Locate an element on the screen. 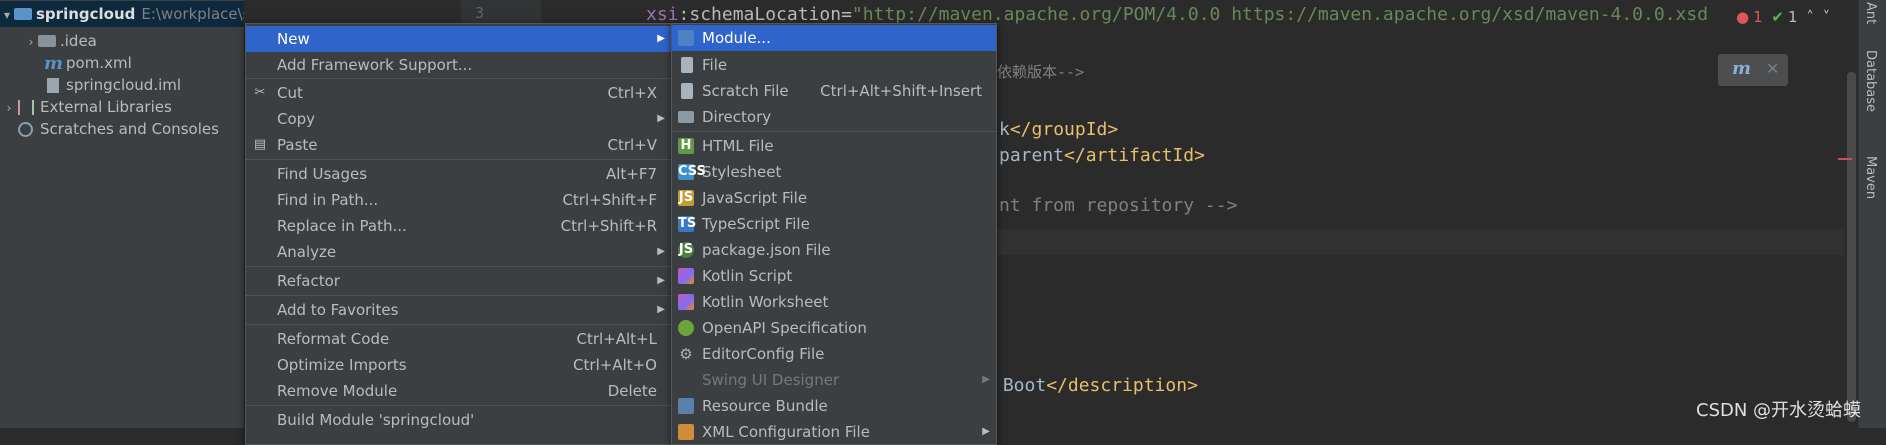 The width and height of the screenshot is (1886, 445). maven-load-popup: m ✕ is located at coordinates (1753, 70).